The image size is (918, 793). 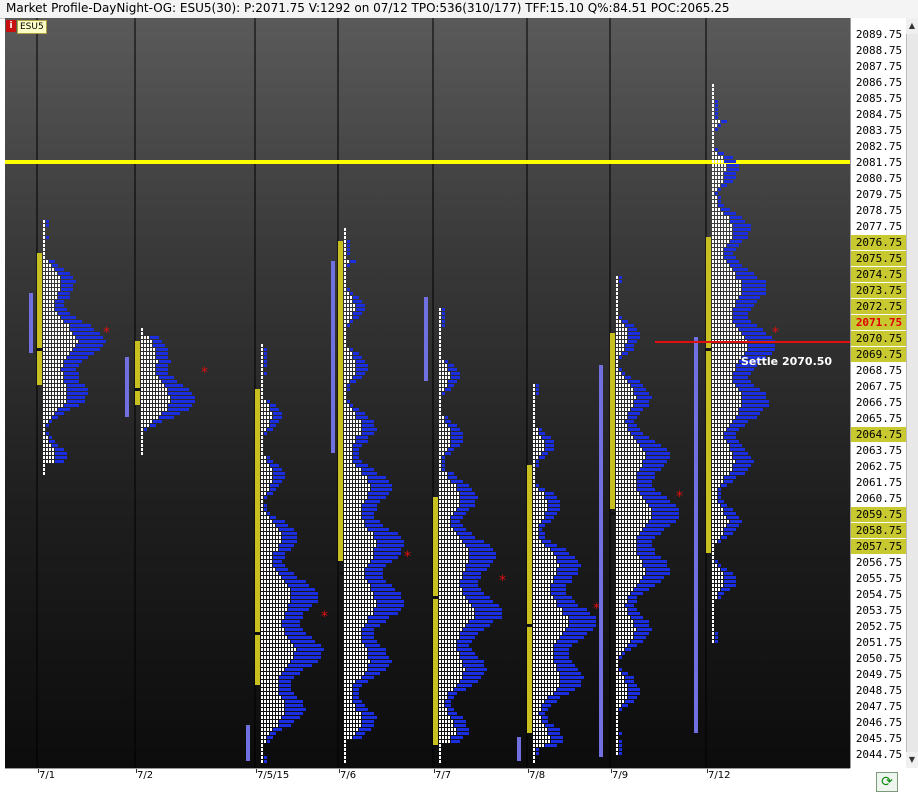 What do you see at coordinates (11, 26) in the screenshot?
I see `info-badge: i` at bounding box center [11, 26].